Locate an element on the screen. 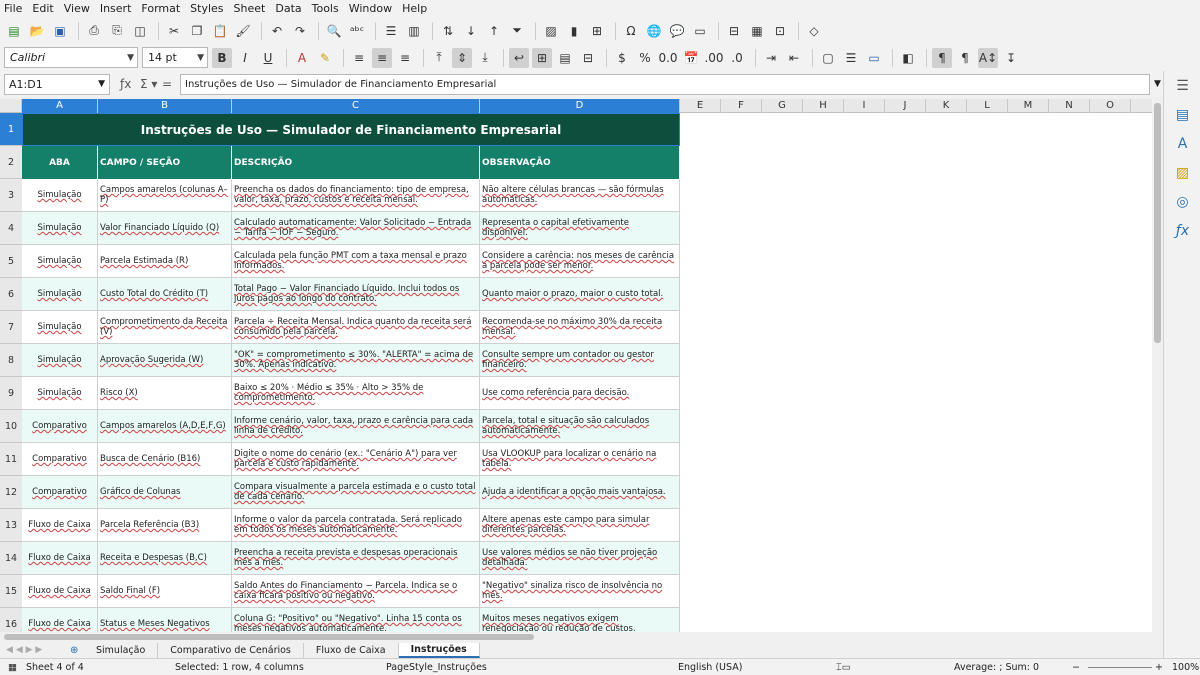 The height and width of the screenshot is (675, 1200). zoom-level: 100% is located at coordinates (1185, 667).